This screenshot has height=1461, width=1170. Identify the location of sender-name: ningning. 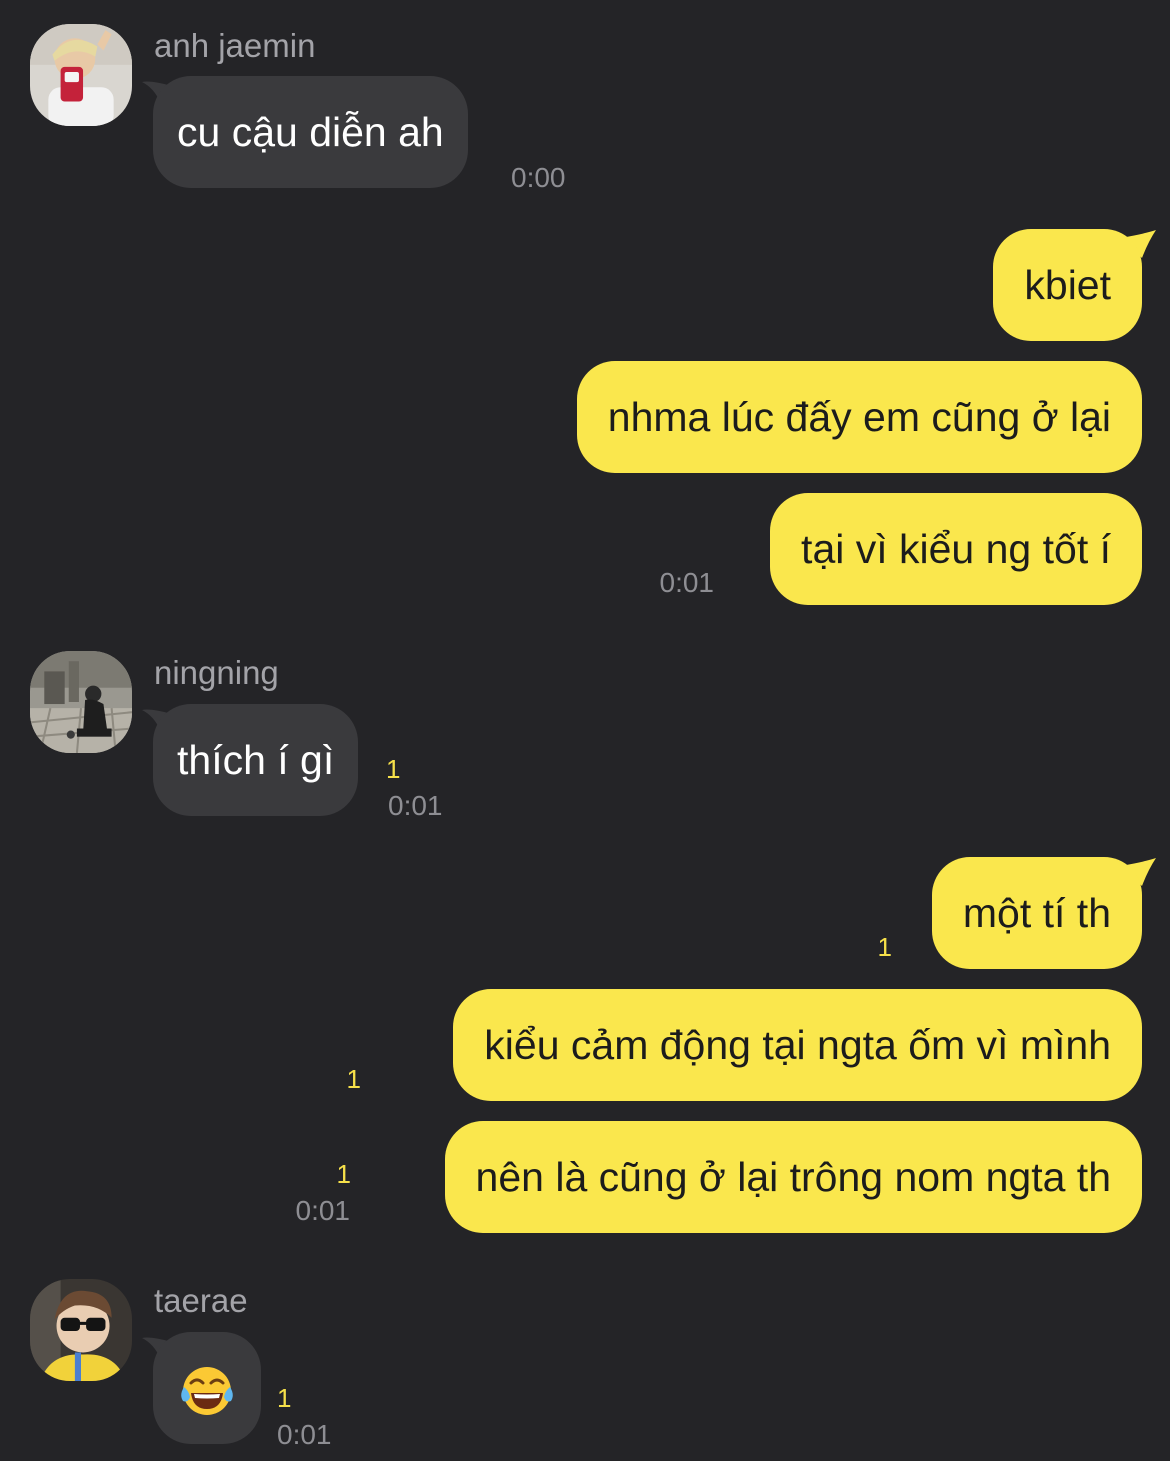
(216, 672).